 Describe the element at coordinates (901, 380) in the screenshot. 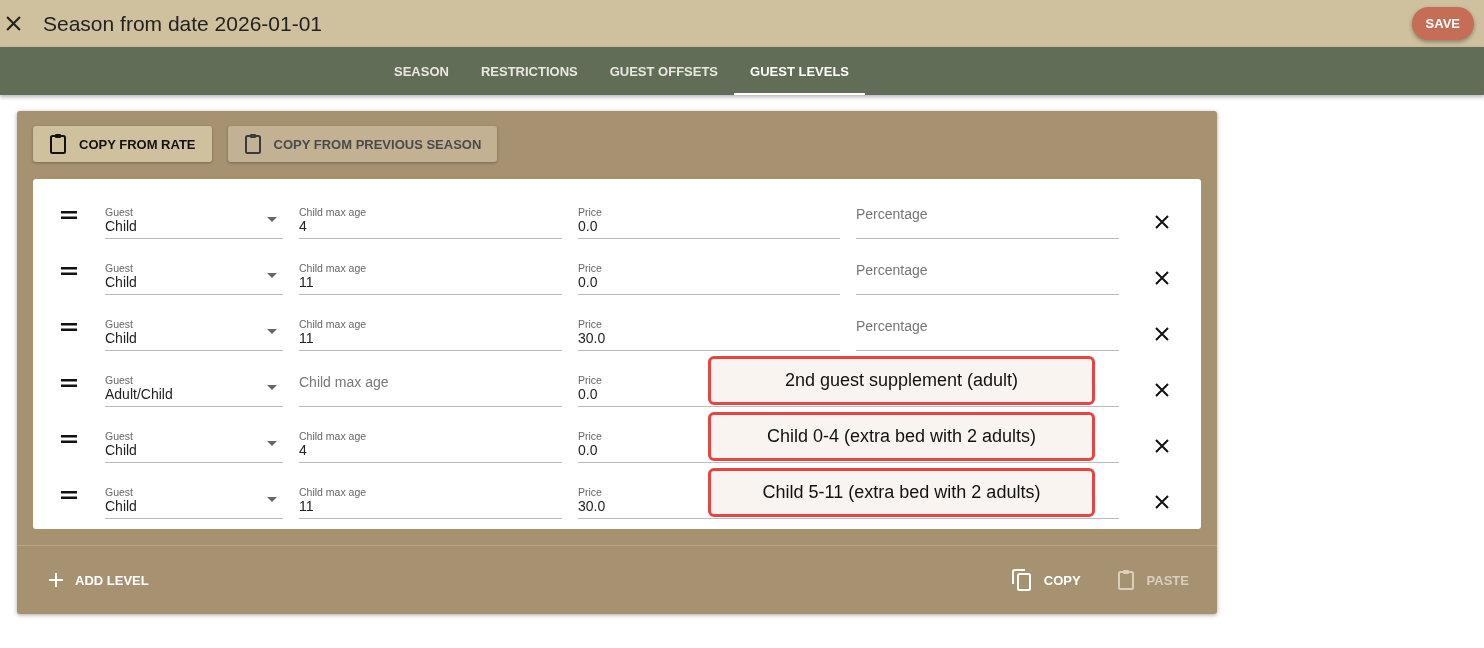

I see `annotation-callout: 2nd guest supplement (adult)` at that location.